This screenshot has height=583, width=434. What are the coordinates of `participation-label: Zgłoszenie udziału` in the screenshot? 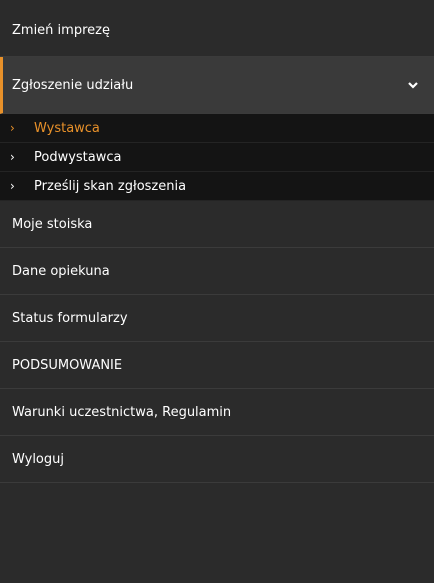 It's located at (73, 85).